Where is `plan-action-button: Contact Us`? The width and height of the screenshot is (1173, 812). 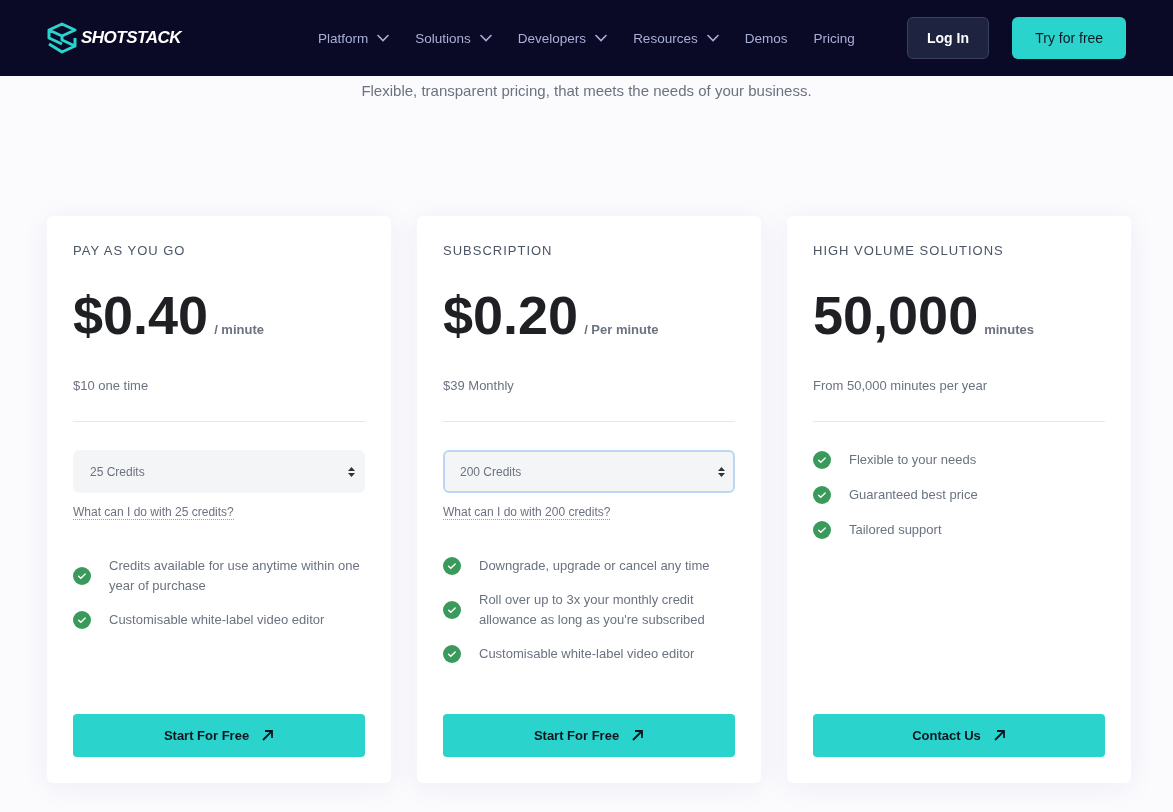 plan-action-button: Contact Us is located at coordinates (959, 735).